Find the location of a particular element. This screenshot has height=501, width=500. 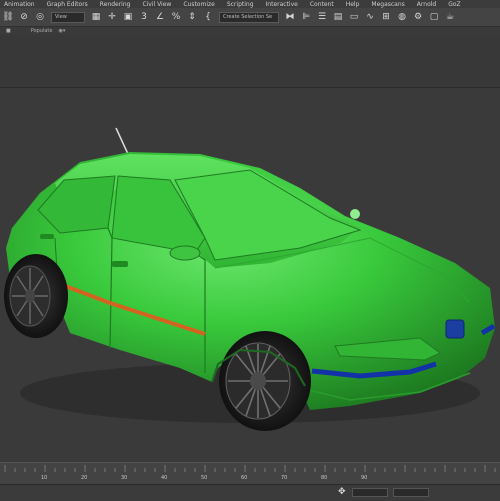

grille-badge is located at coordinates (455, 329).